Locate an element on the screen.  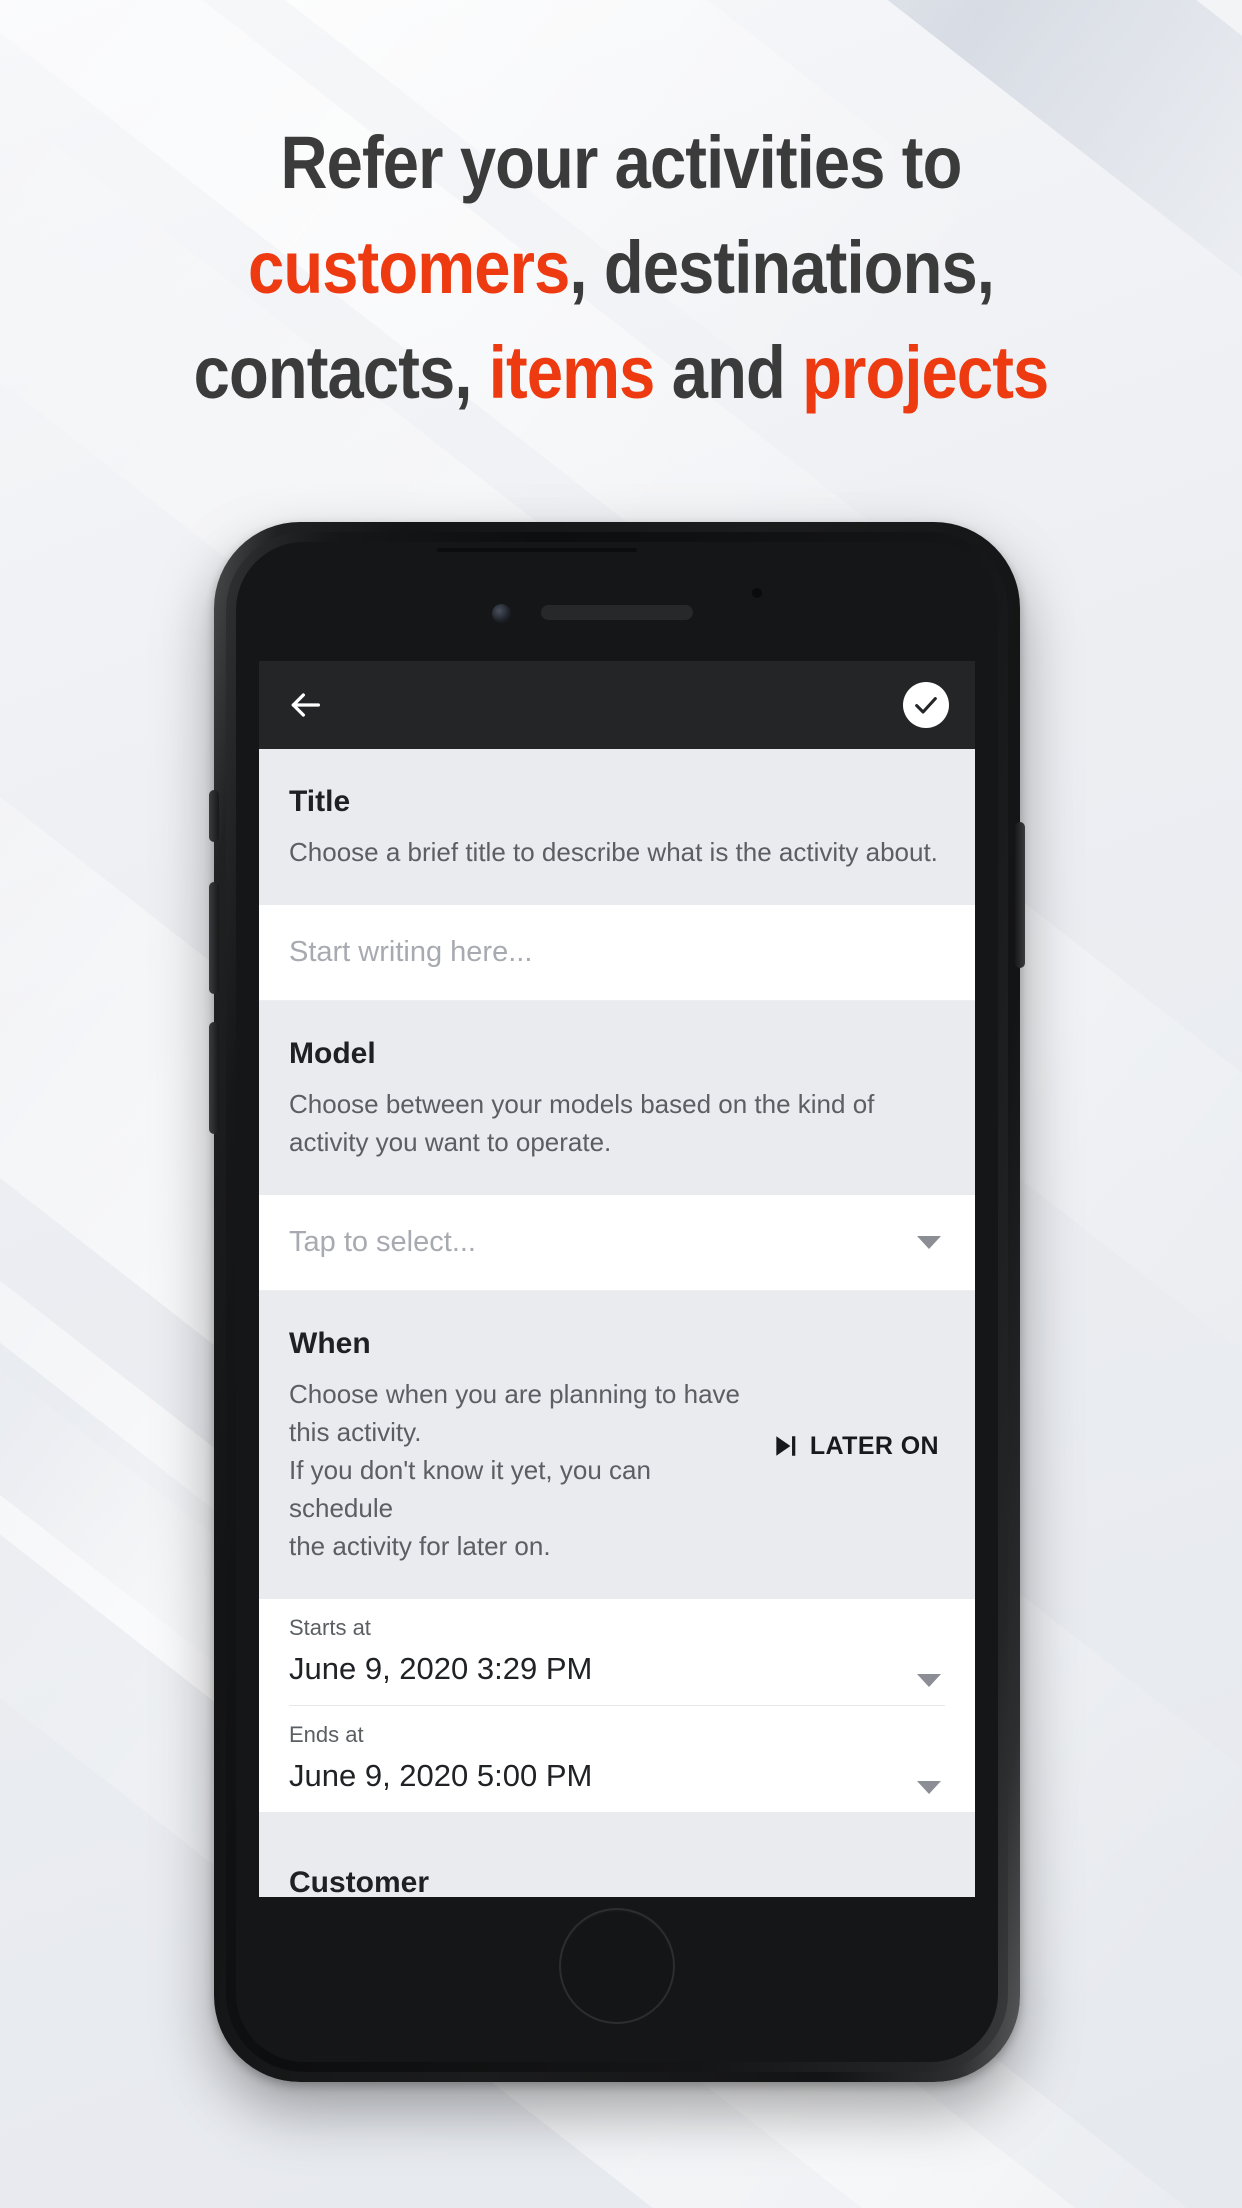
mute-switch is located at coordinates (214, 816).